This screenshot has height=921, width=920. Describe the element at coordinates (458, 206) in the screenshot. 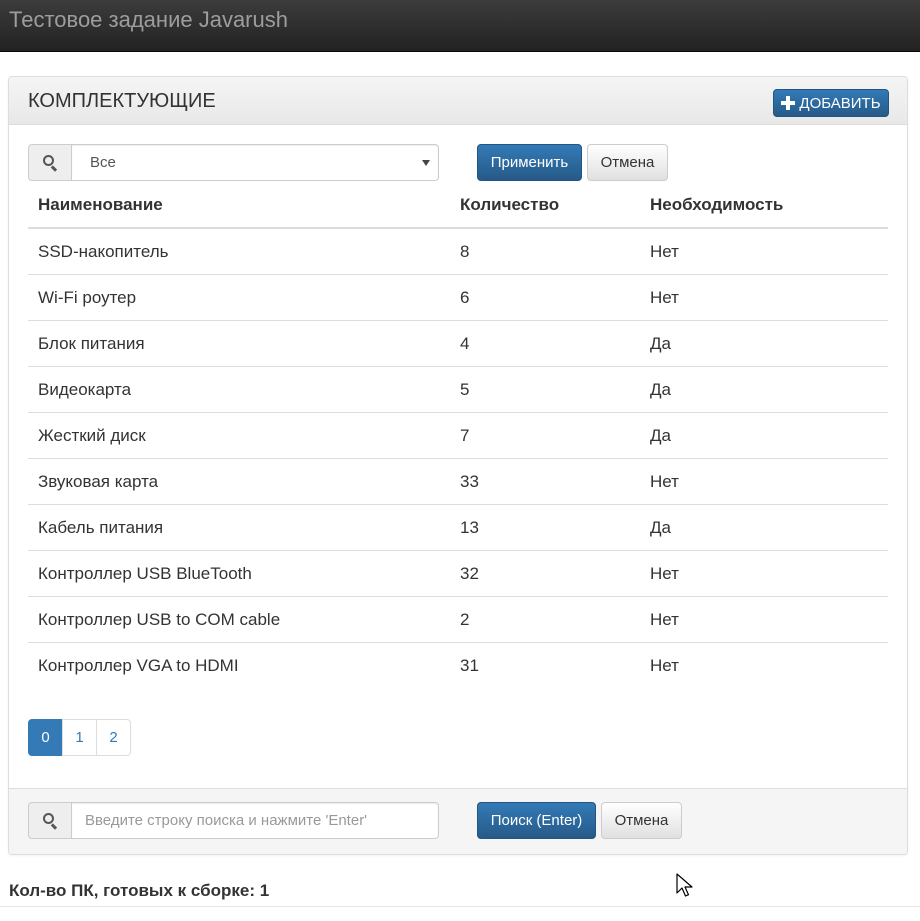

I see `table-header: Наименование Количество Необходимость` at that location.